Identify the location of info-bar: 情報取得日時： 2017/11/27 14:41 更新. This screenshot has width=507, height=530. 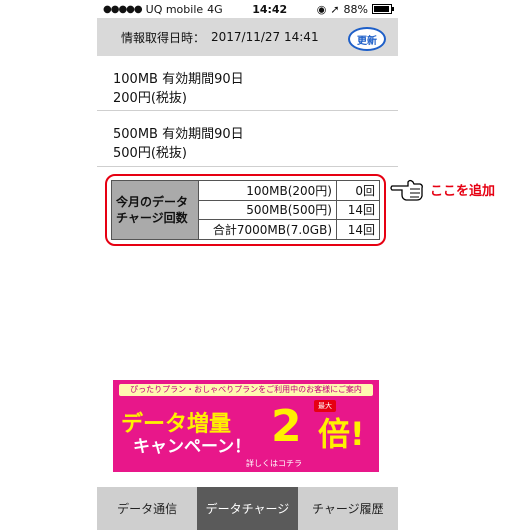
(247, 37).